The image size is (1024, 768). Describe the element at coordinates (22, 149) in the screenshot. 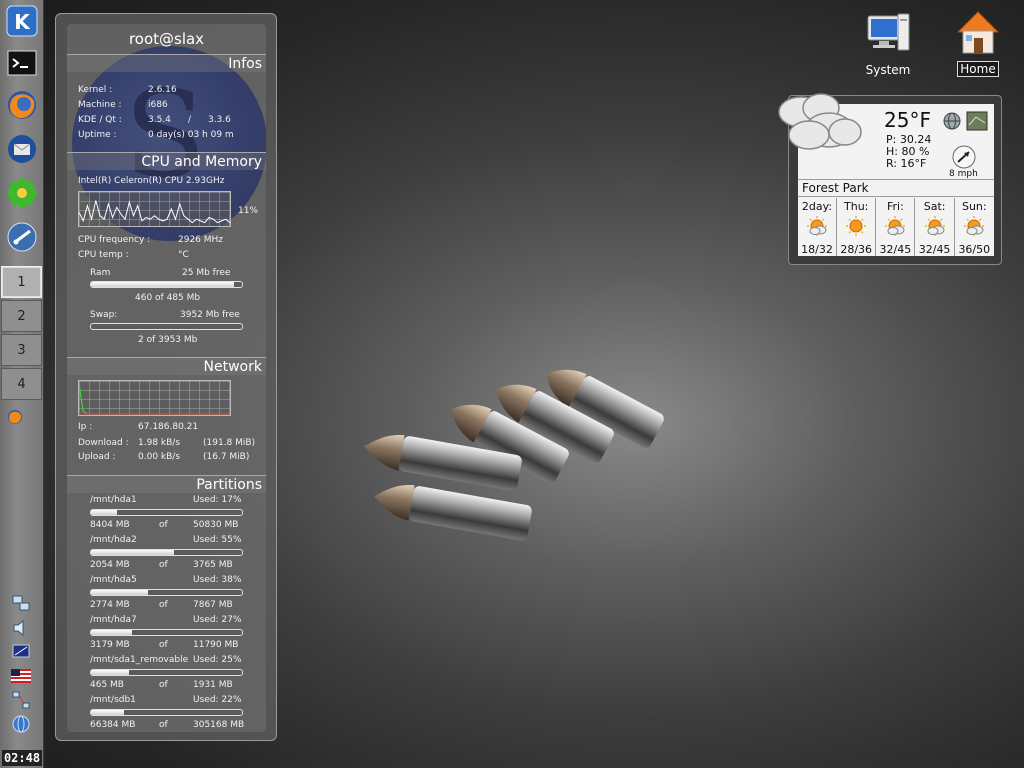

I see `thunderbird-icon` at that location.